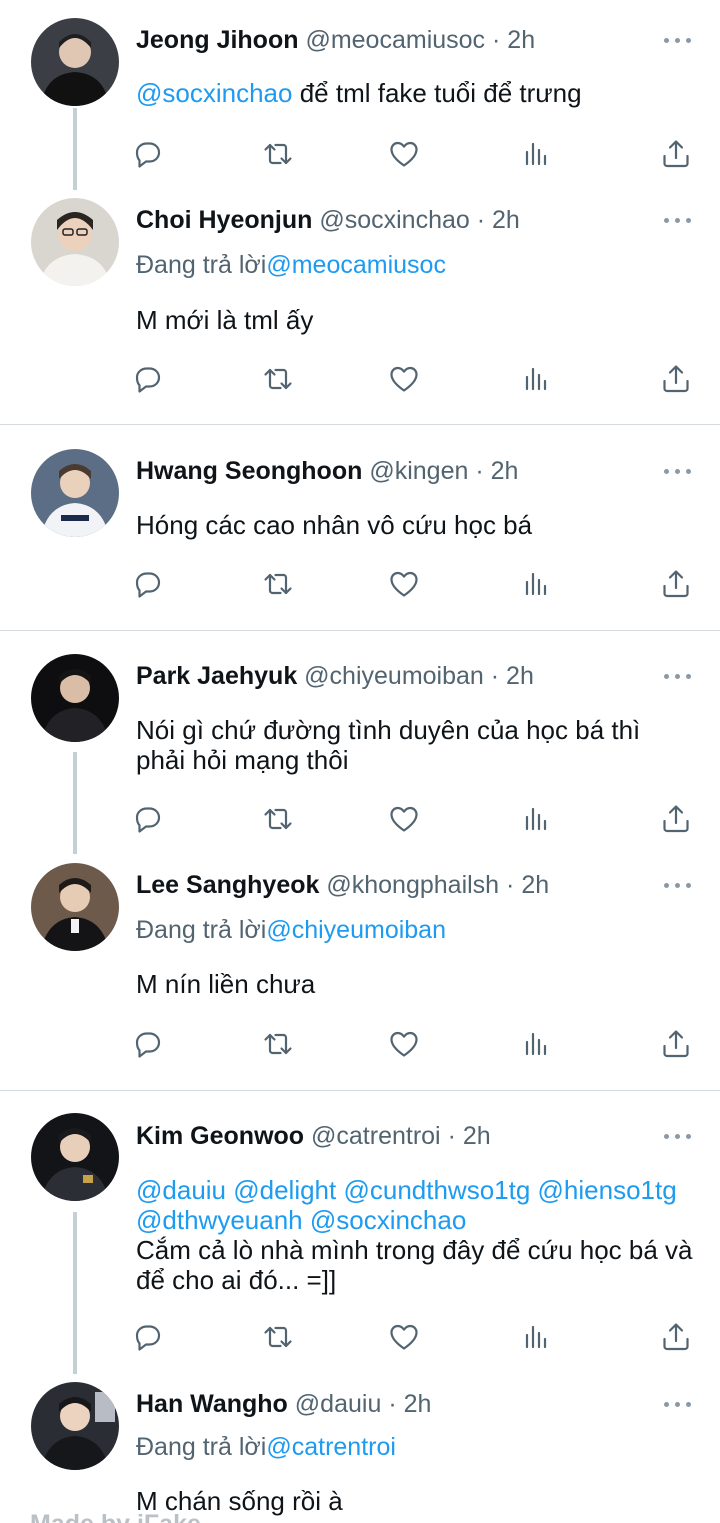 The width and height of the screenshot is (720, 1523). I want to click on user-handle: @catrentroi, so click(376, 1136).